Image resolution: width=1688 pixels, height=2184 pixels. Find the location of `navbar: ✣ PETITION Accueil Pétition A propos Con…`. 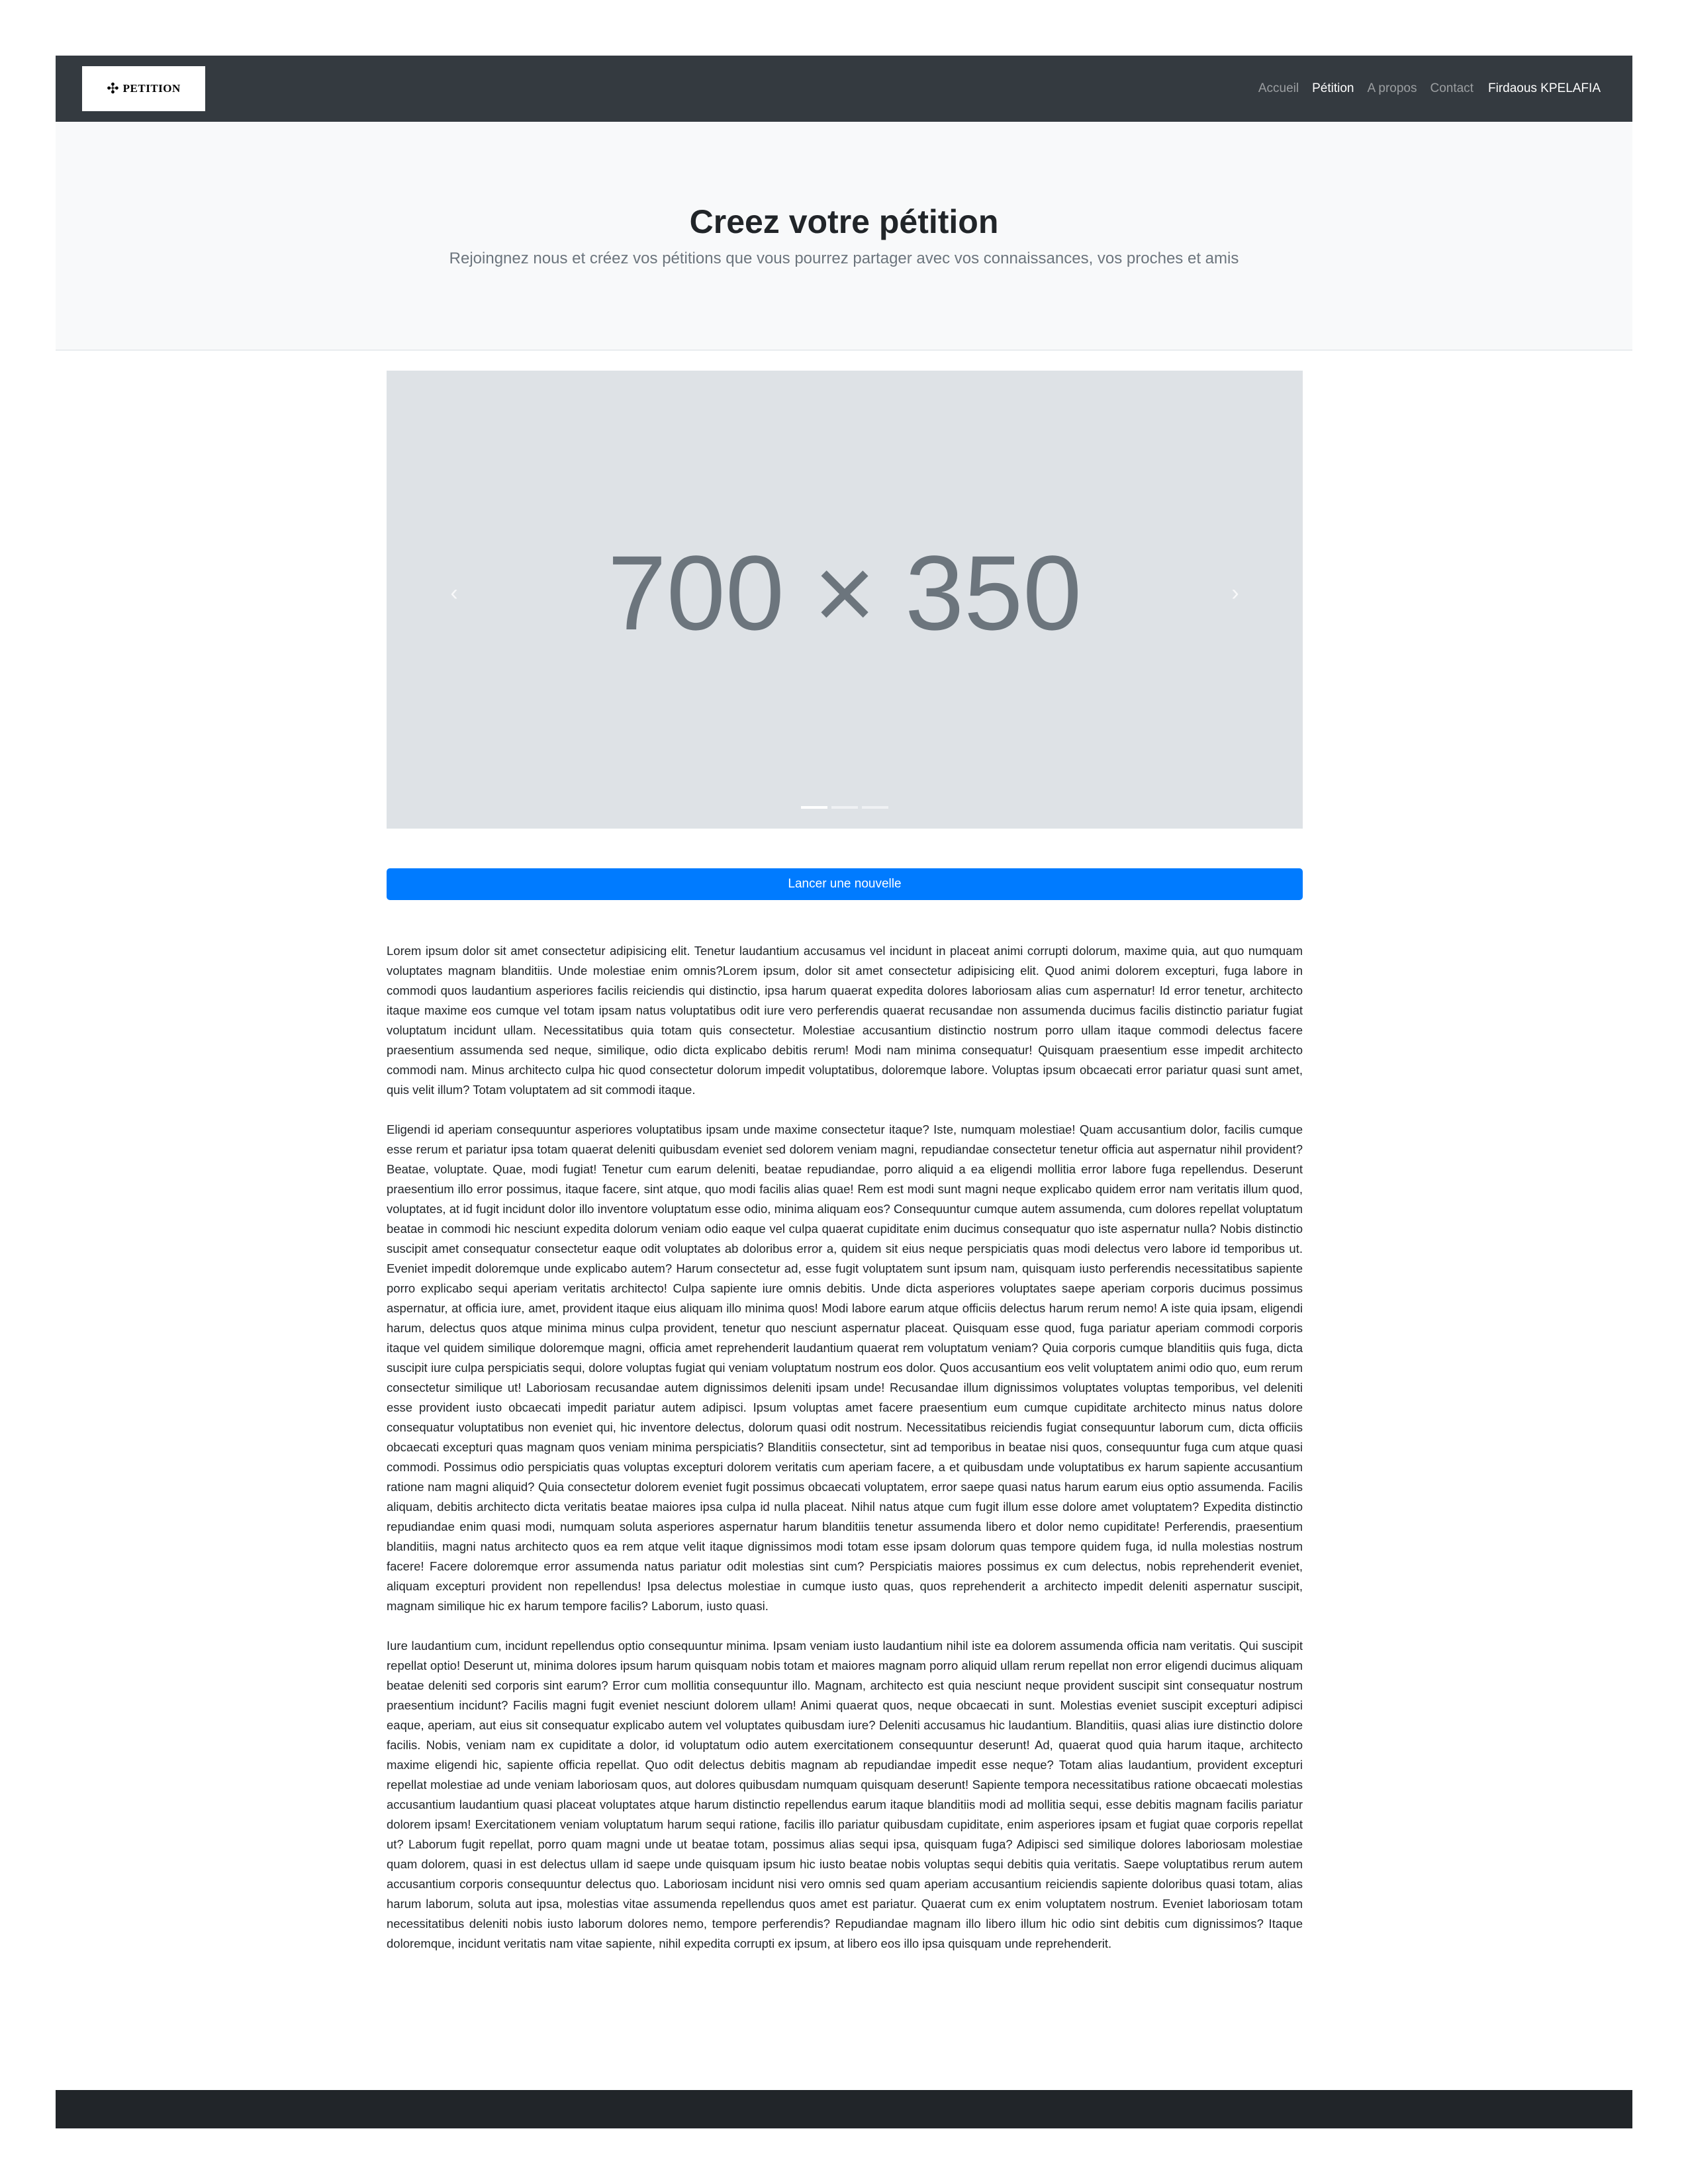

navbar: ✣ PETITION Accueil Pétition A propos Con… is located at coordinates (844, 89).